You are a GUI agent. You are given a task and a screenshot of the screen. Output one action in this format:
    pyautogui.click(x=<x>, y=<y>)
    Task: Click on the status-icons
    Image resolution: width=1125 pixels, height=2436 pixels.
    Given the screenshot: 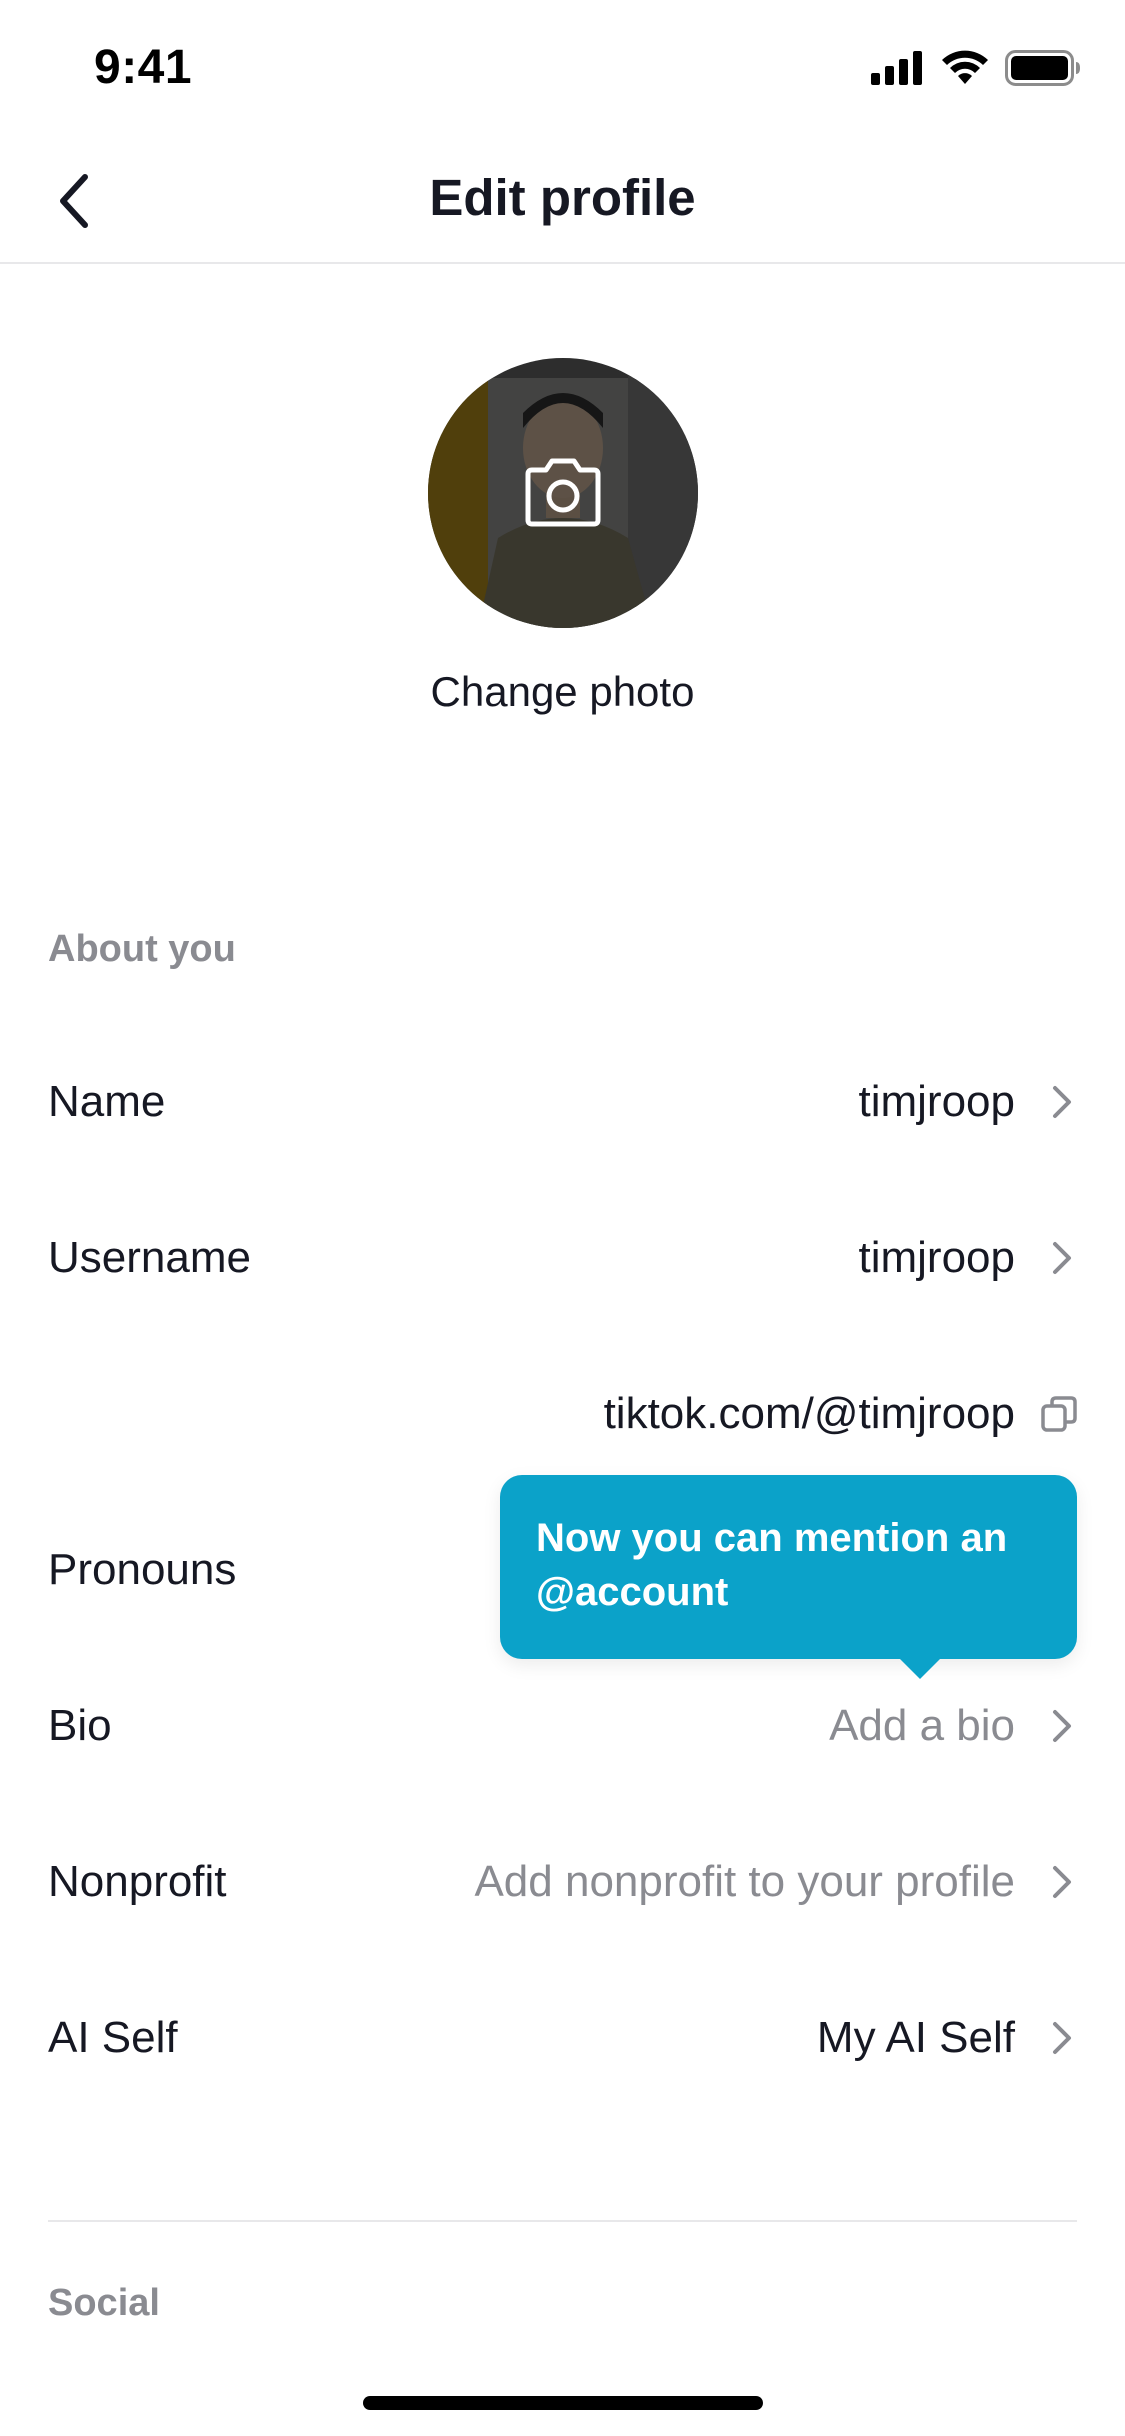 What is the action you would take?
    pyautogui.click(x=976, y=70)
    